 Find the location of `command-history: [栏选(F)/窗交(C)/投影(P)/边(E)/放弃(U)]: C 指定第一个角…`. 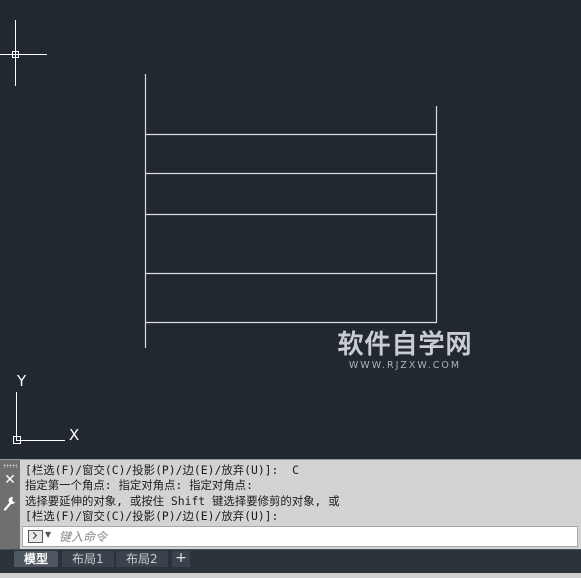

command-history: [栏选(F)/窗交(C)/投影(P)/边(E)/放弃(U)]: C 指定第一个角… is located at coordinates (301, 493).